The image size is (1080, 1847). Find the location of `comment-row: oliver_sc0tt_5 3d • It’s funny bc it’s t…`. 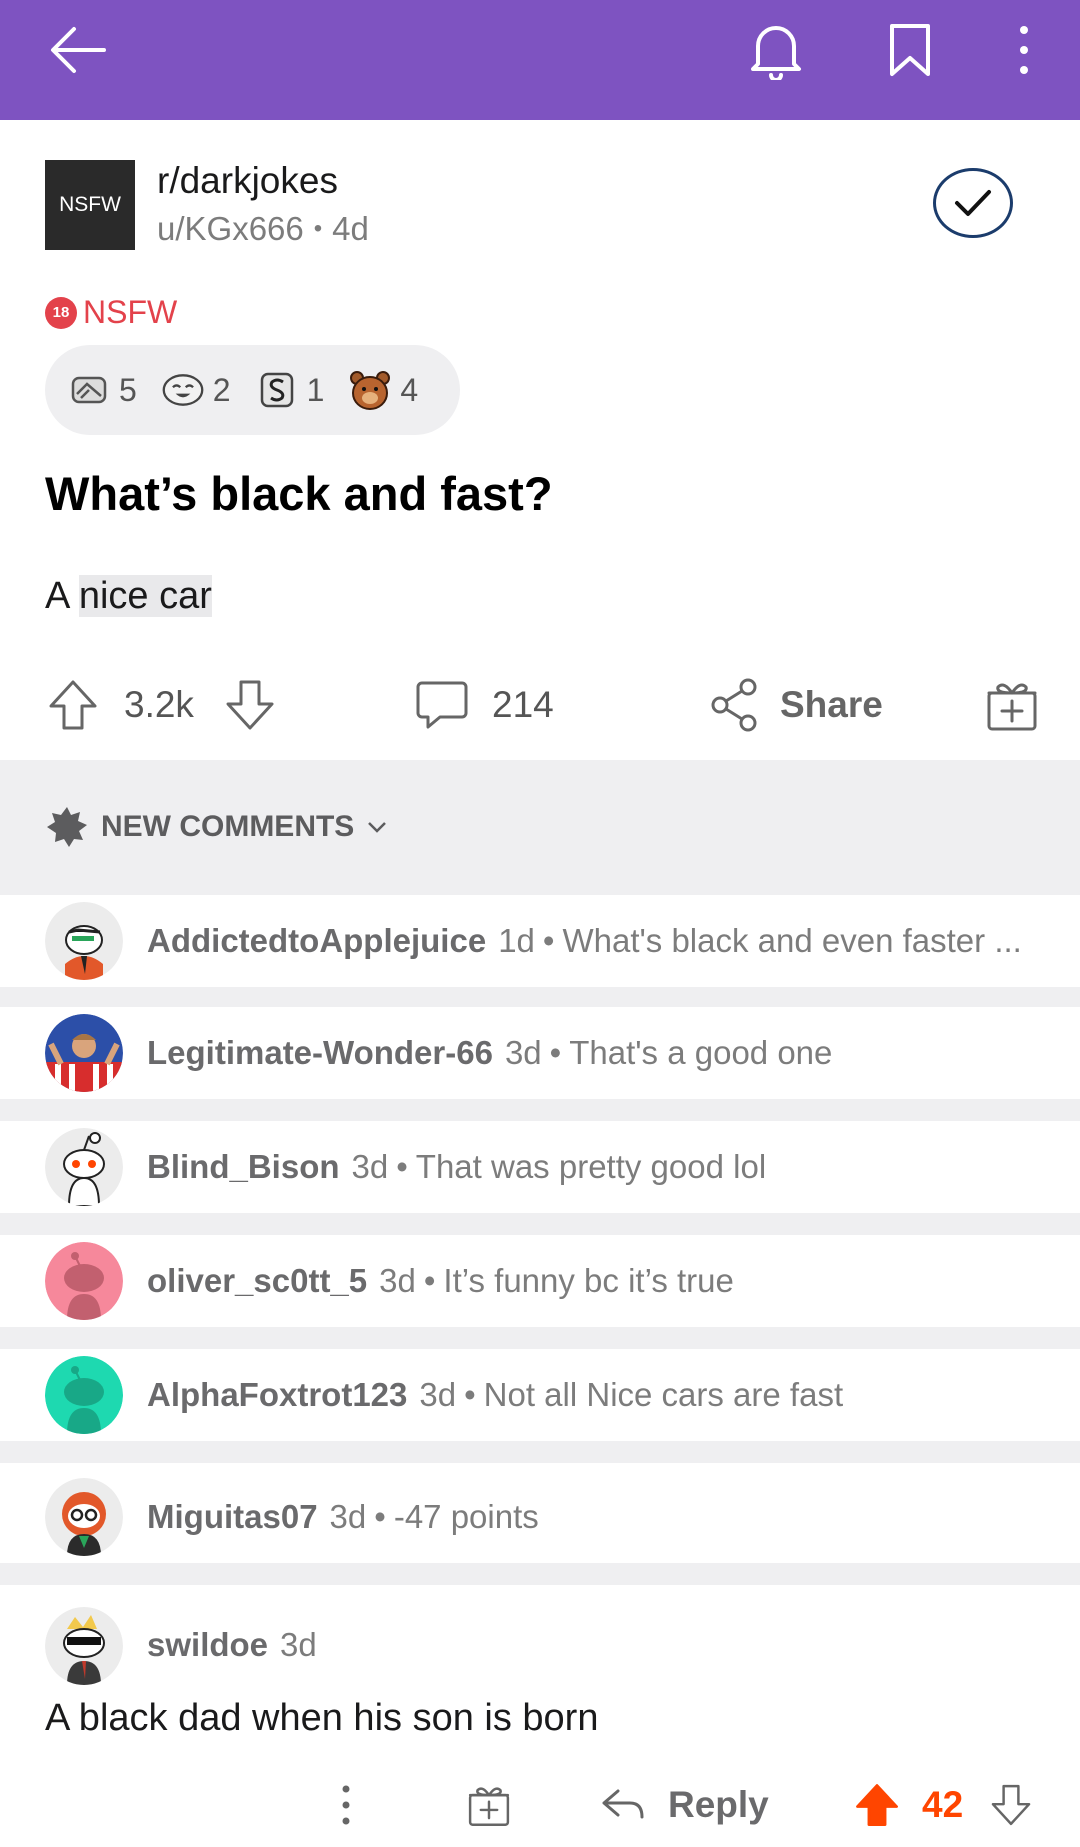

comment-row: oliver_sc0tt_5 3d • It’s funny bc it’s t… is located at coordinates (540, 1281).